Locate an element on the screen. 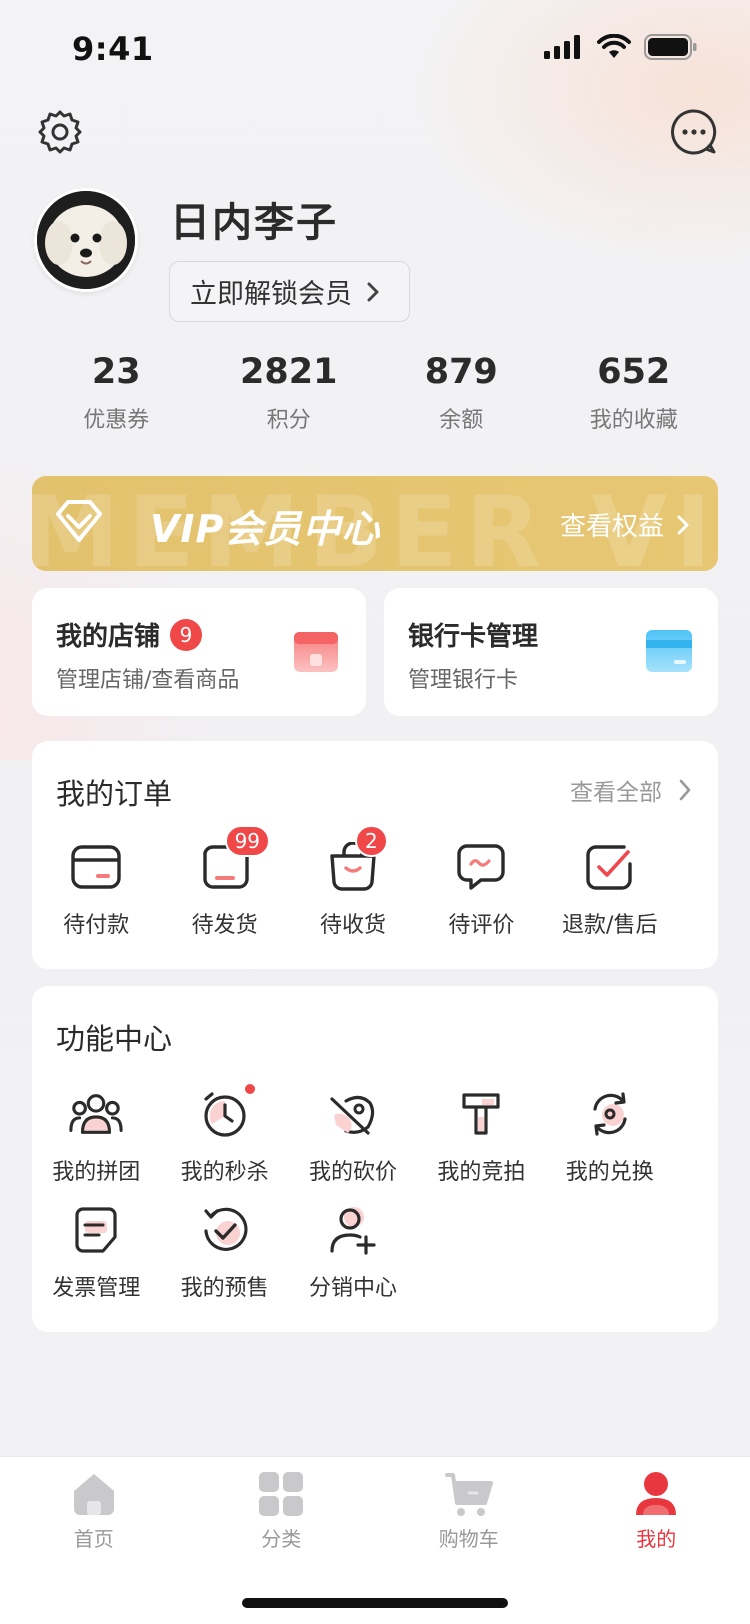  tab-cart: 购物车 is located at coordinates (469, 1511).